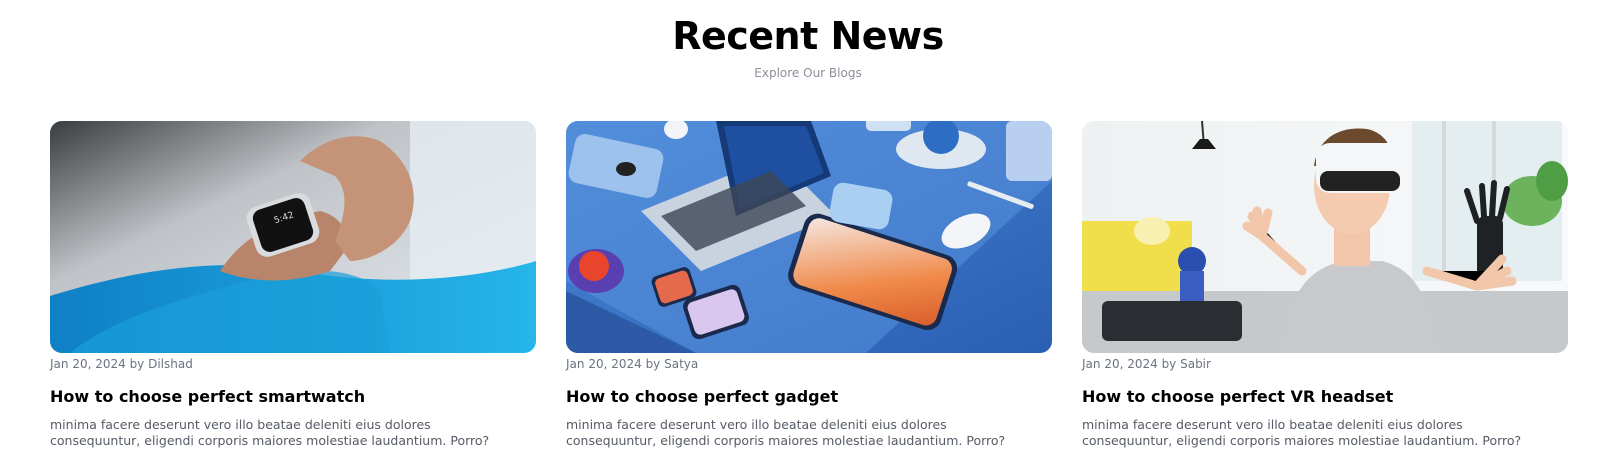  What do you see at coordinates (1325, 397) in the screenshot?
I see `post-title: How to choose perfect VR headset` at bounding box center [1325, 397].